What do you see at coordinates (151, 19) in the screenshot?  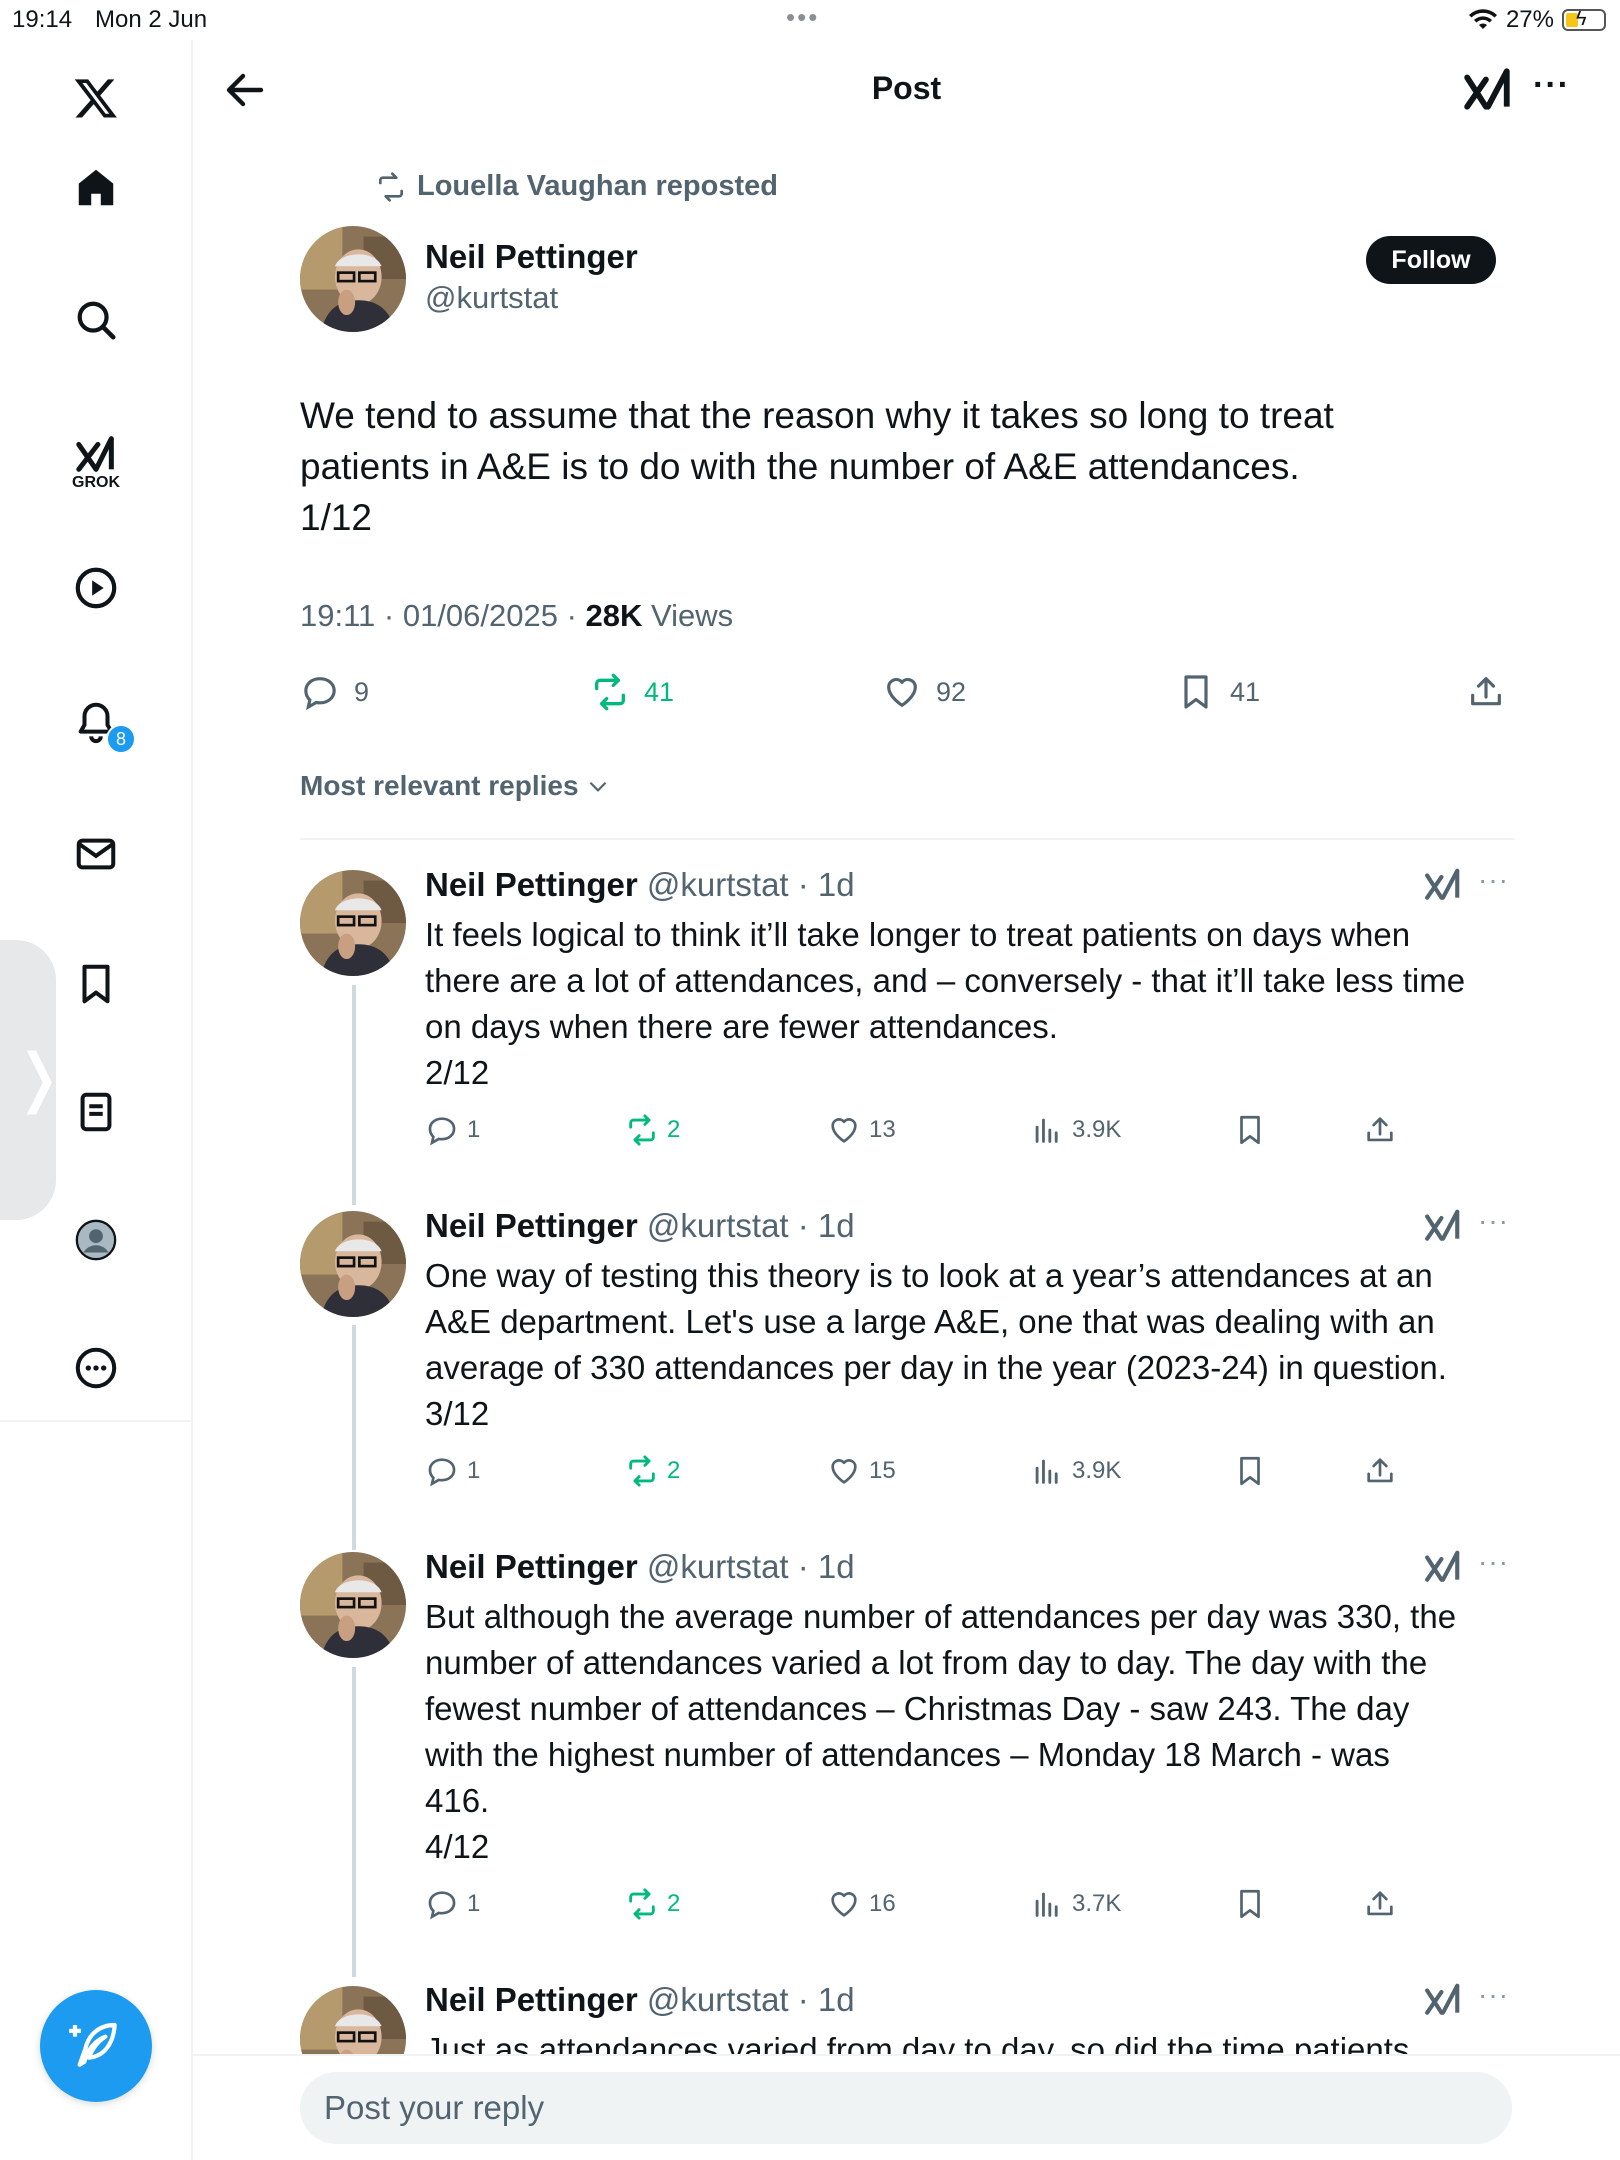 I see `status-date: Mon 2 Jun` at bounding box center [151, 19].